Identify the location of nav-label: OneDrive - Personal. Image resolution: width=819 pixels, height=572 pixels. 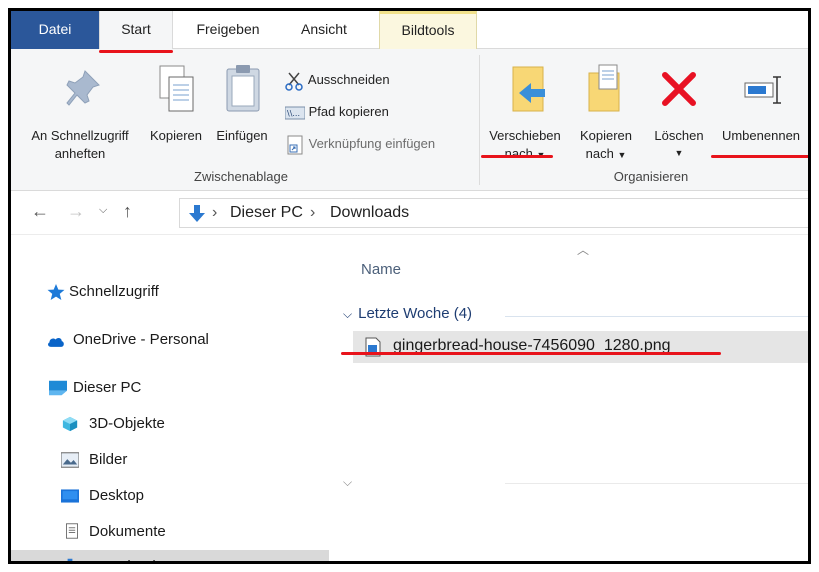
(141, 339).